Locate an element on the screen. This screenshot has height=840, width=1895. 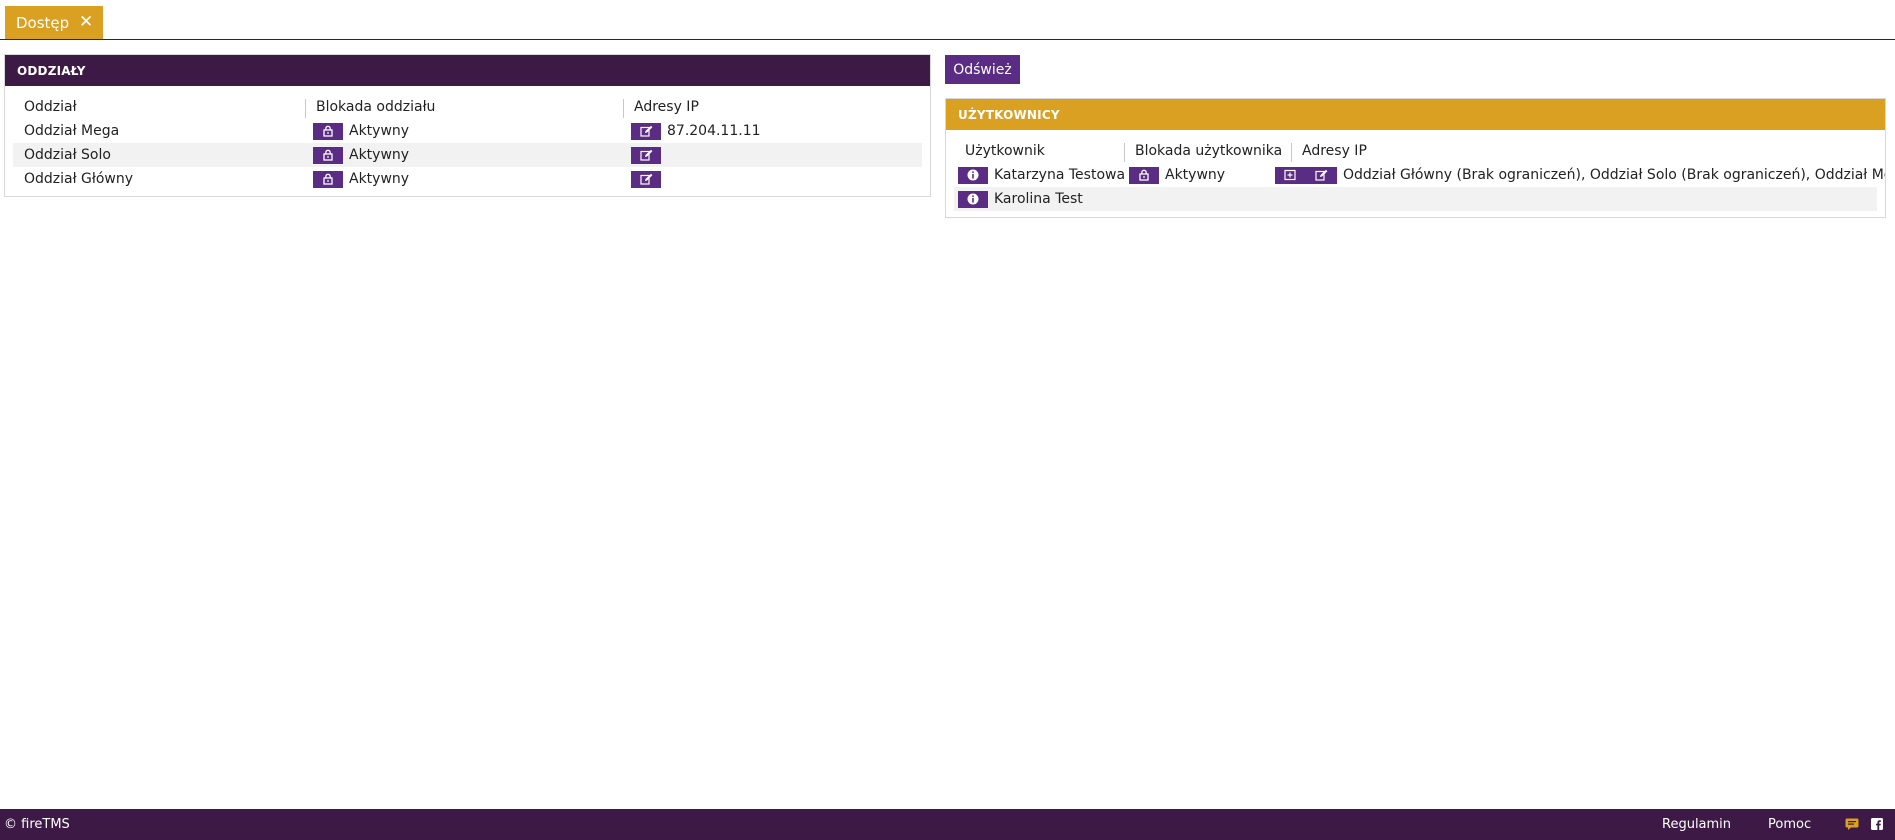
column-header-branch: Oddział is located at coordinates (50, 107).